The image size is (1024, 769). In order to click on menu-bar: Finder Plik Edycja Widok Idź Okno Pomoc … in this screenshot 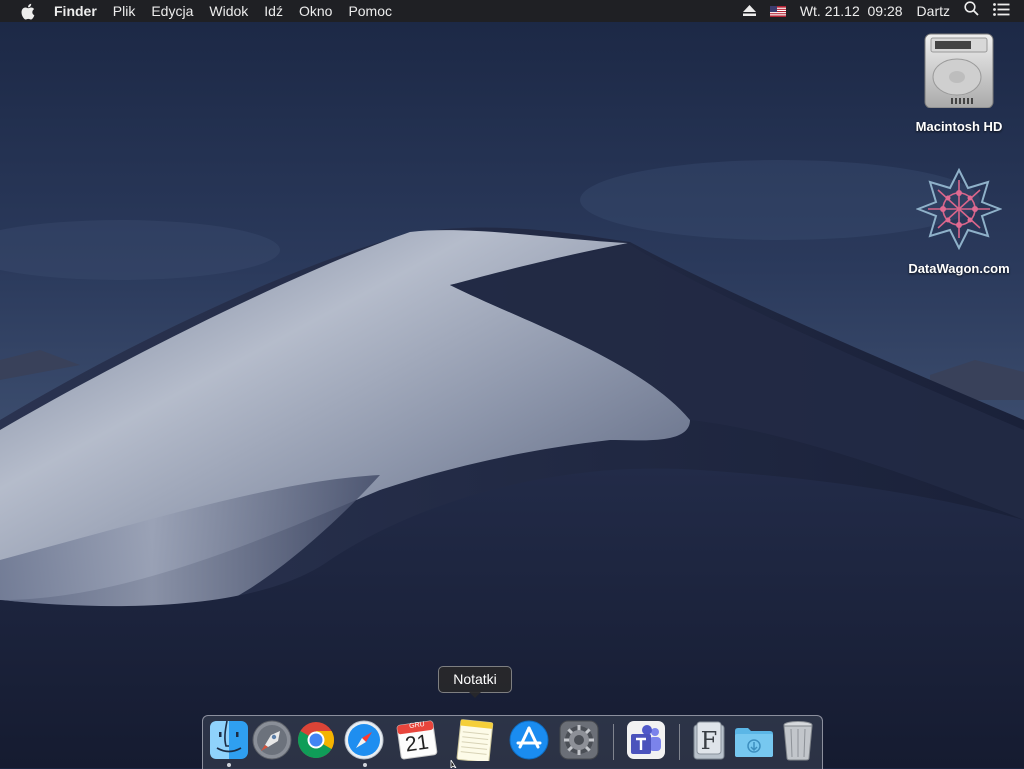, I will do `click(512, 11)`.